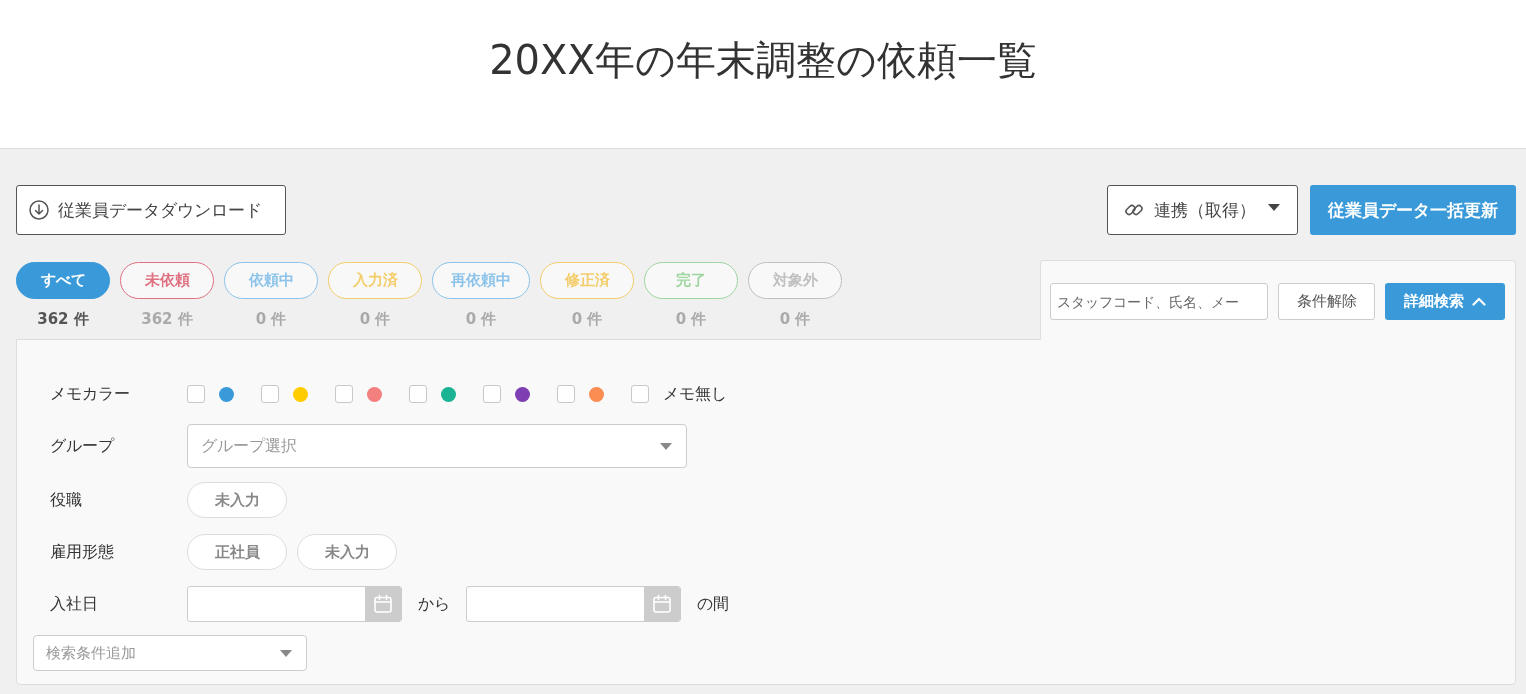 This screenshot has width=1526, height=694. I want to click on search-field: スタッフコード、氏名、メー, so click(1159, 301).